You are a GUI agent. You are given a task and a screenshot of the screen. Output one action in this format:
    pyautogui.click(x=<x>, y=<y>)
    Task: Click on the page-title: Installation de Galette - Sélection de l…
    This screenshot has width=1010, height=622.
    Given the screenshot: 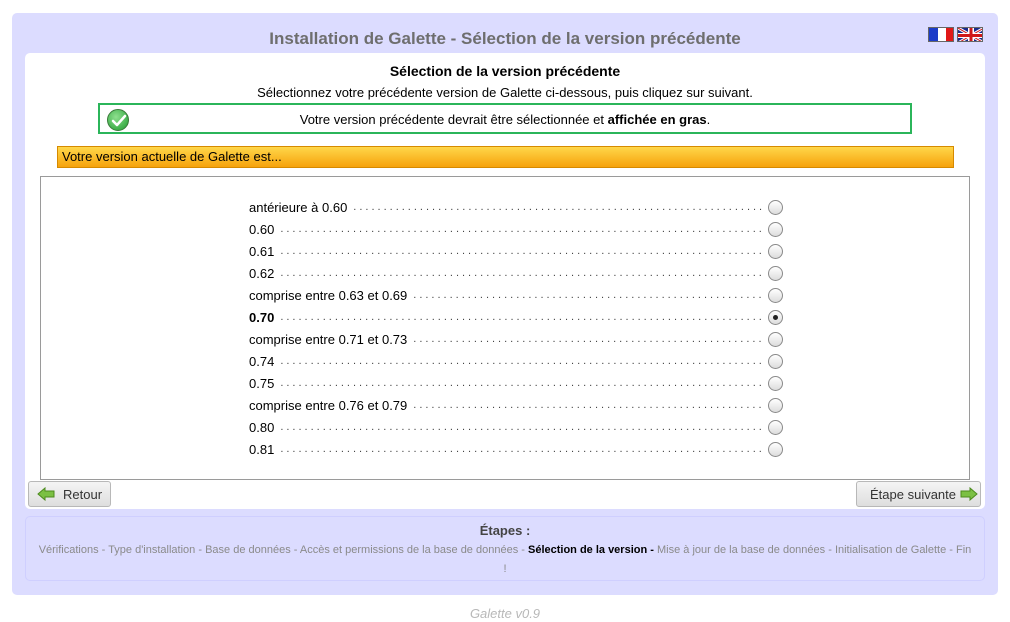 What is the action you would take?
    pyautogui.click(x=505, y=38)
    